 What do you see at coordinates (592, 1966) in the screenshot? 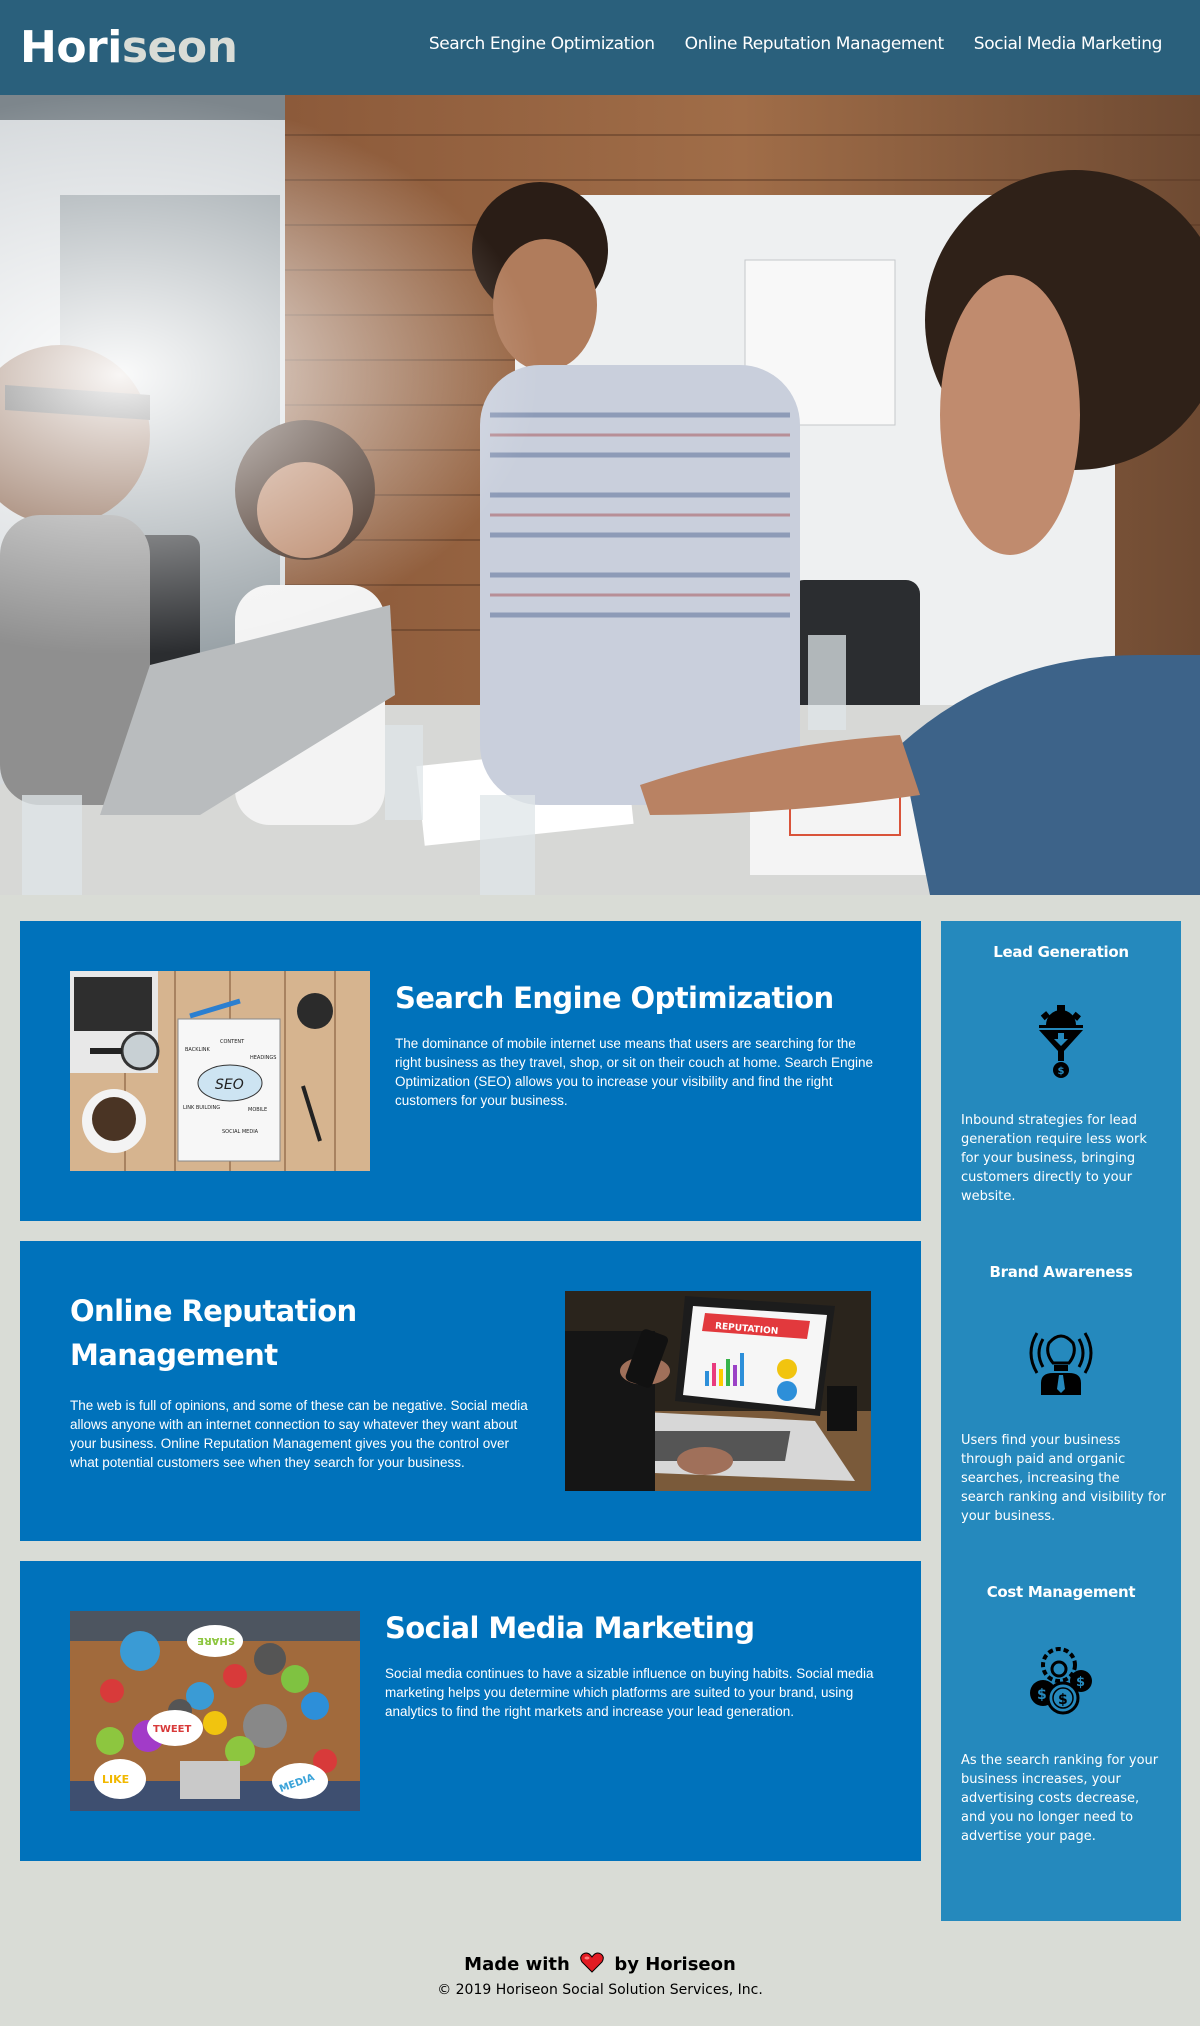
I see `heart-icon` at bounding box center [592, 1966].